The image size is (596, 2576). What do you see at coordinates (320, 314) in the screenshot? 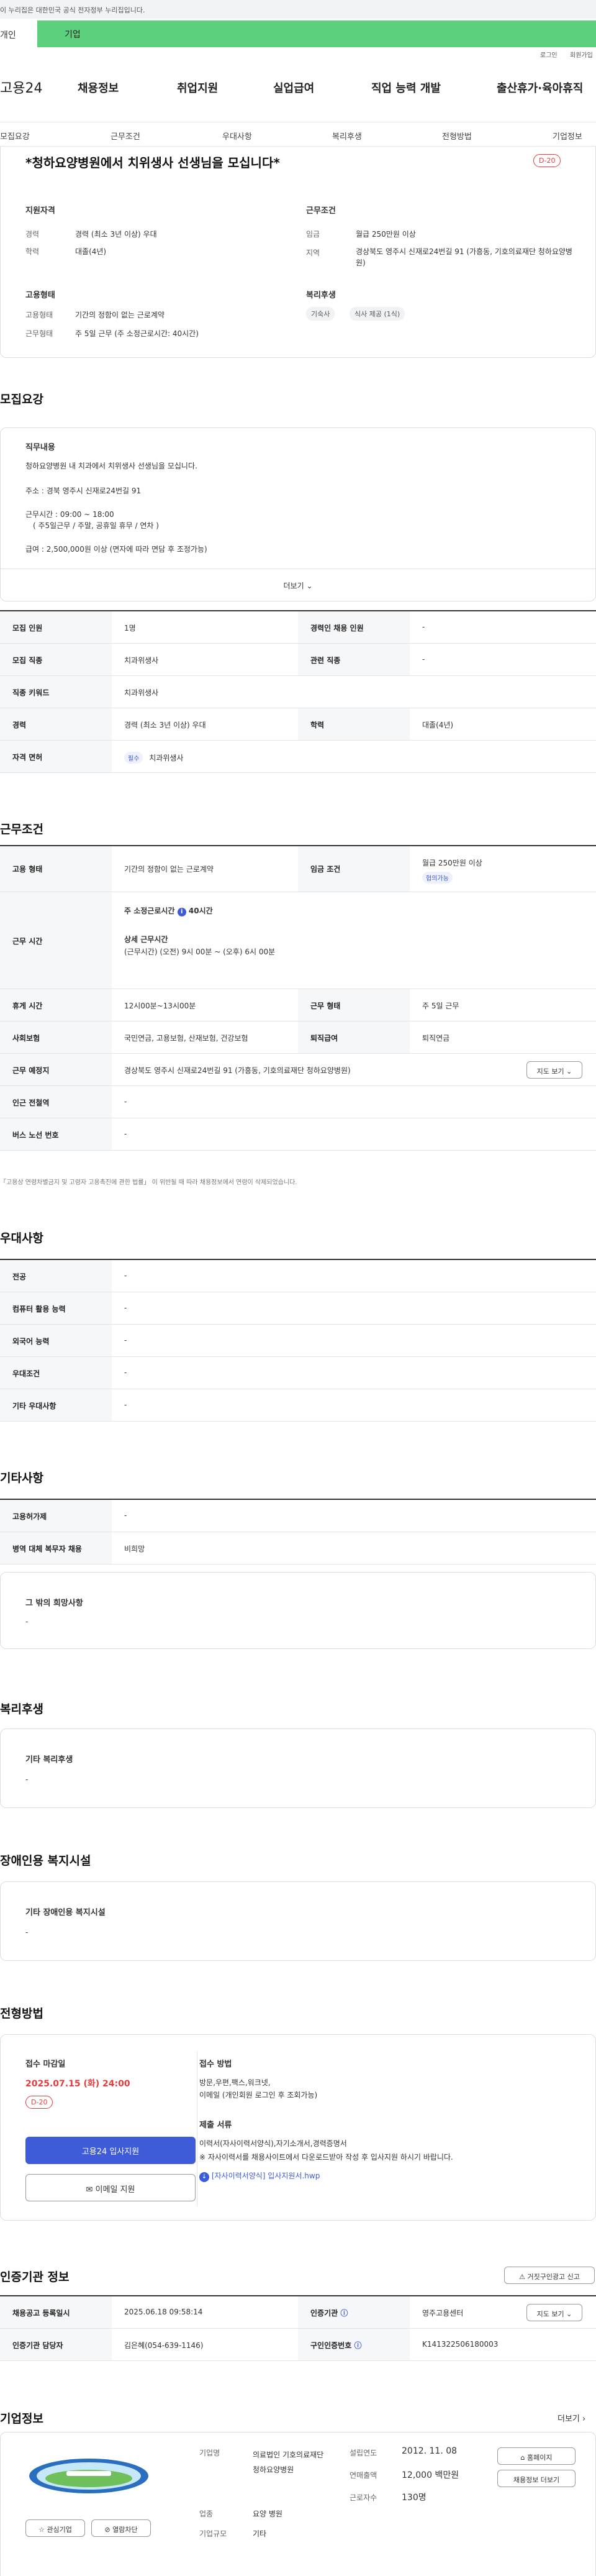
I see `welfare-chip: 기숙사` at bounding box center [320, 314].